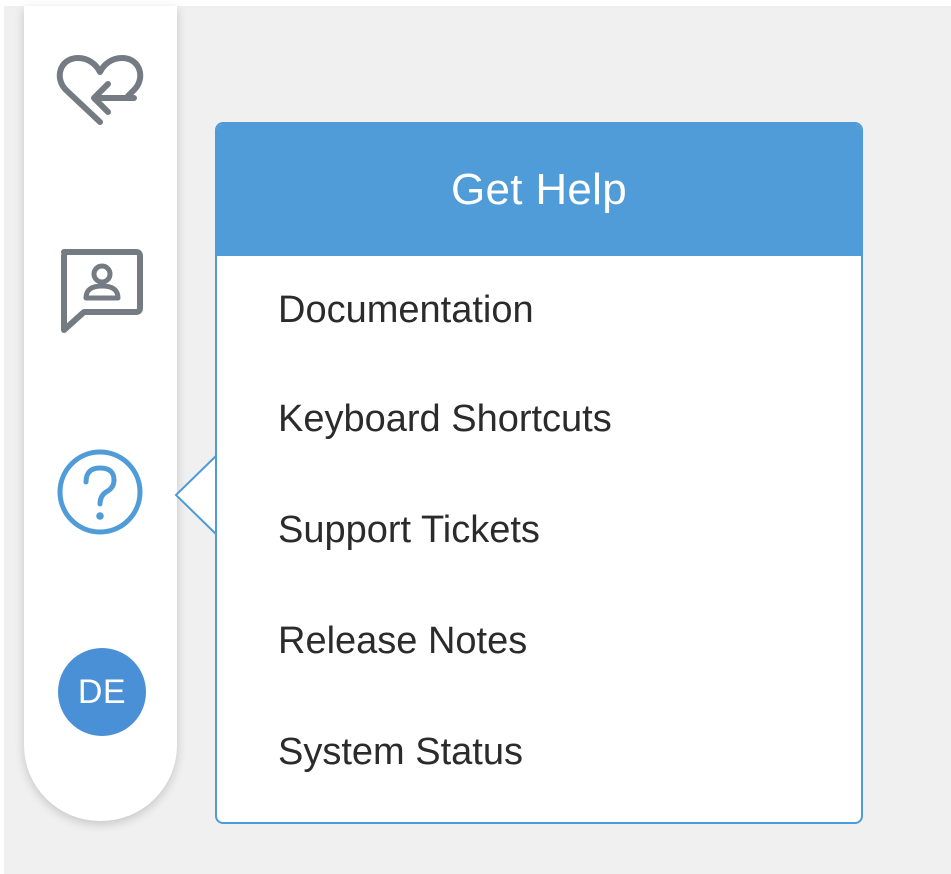 The width and height of the screenshot is (951, 874). I want to click on menu-item-keyboard-shortcuts: Keyboard Shortcuts, so click(539, 419).